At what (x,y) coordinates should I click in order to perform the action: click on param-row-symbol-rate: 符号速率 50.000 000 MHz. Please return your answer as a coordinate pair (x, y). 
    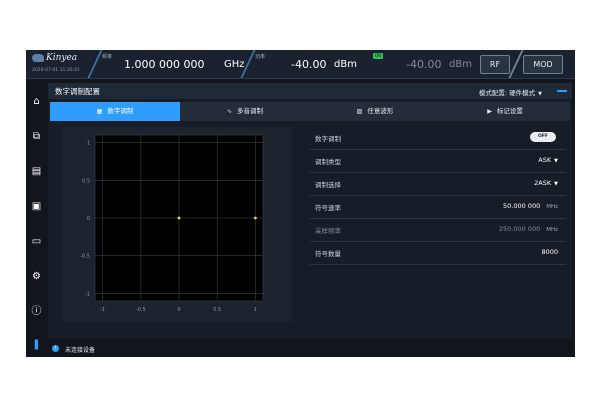
    Looking at the image, I should click on (438, 207).